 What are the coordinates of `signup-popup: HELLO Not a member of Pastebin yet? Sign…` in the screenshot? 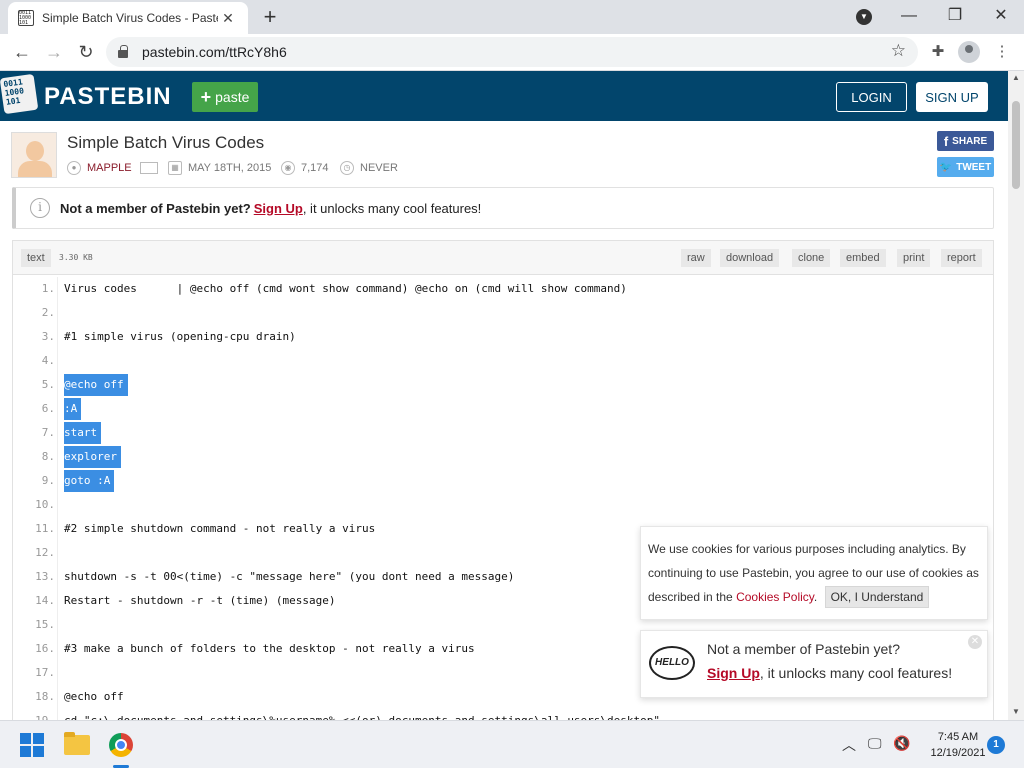 It's located at (814, 664).